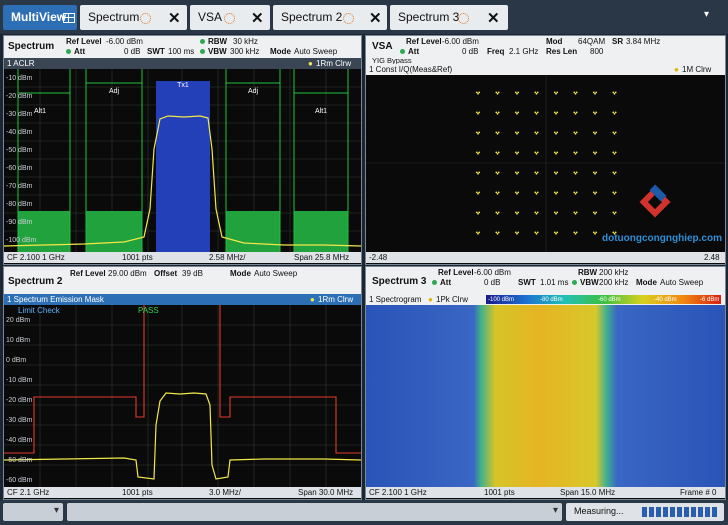 The width and height of the screenshot is (728, 525). I want to click on res-len-value: 800, so click(597, 51).